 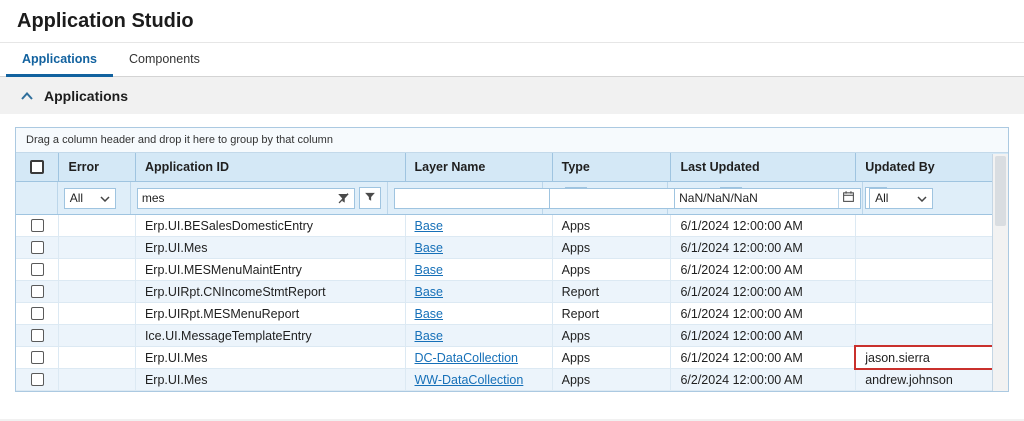 I want to click on application-id-cell: Ice.UI.MessageTemplateEntry, so click(x=271, y=335).